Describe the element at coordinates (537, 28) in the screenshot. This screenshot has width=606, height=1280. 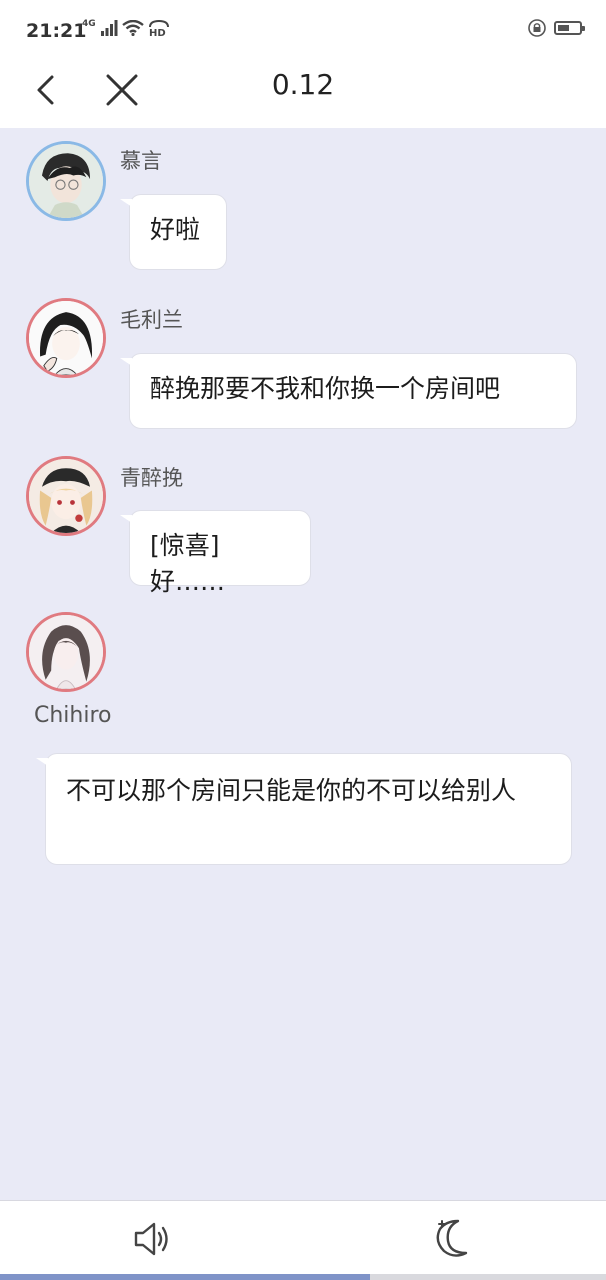
I see `lock-icon` at that location.